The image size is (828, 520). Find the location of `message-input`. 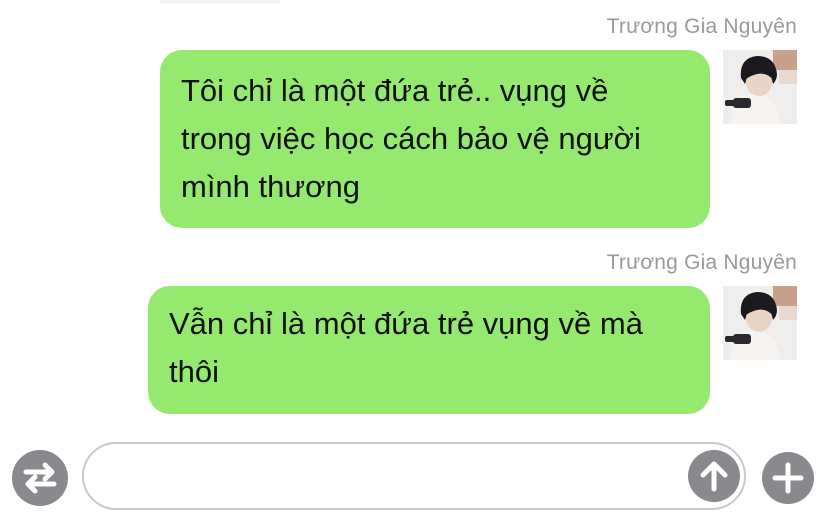

message-input is located at coordinates (414, 476).